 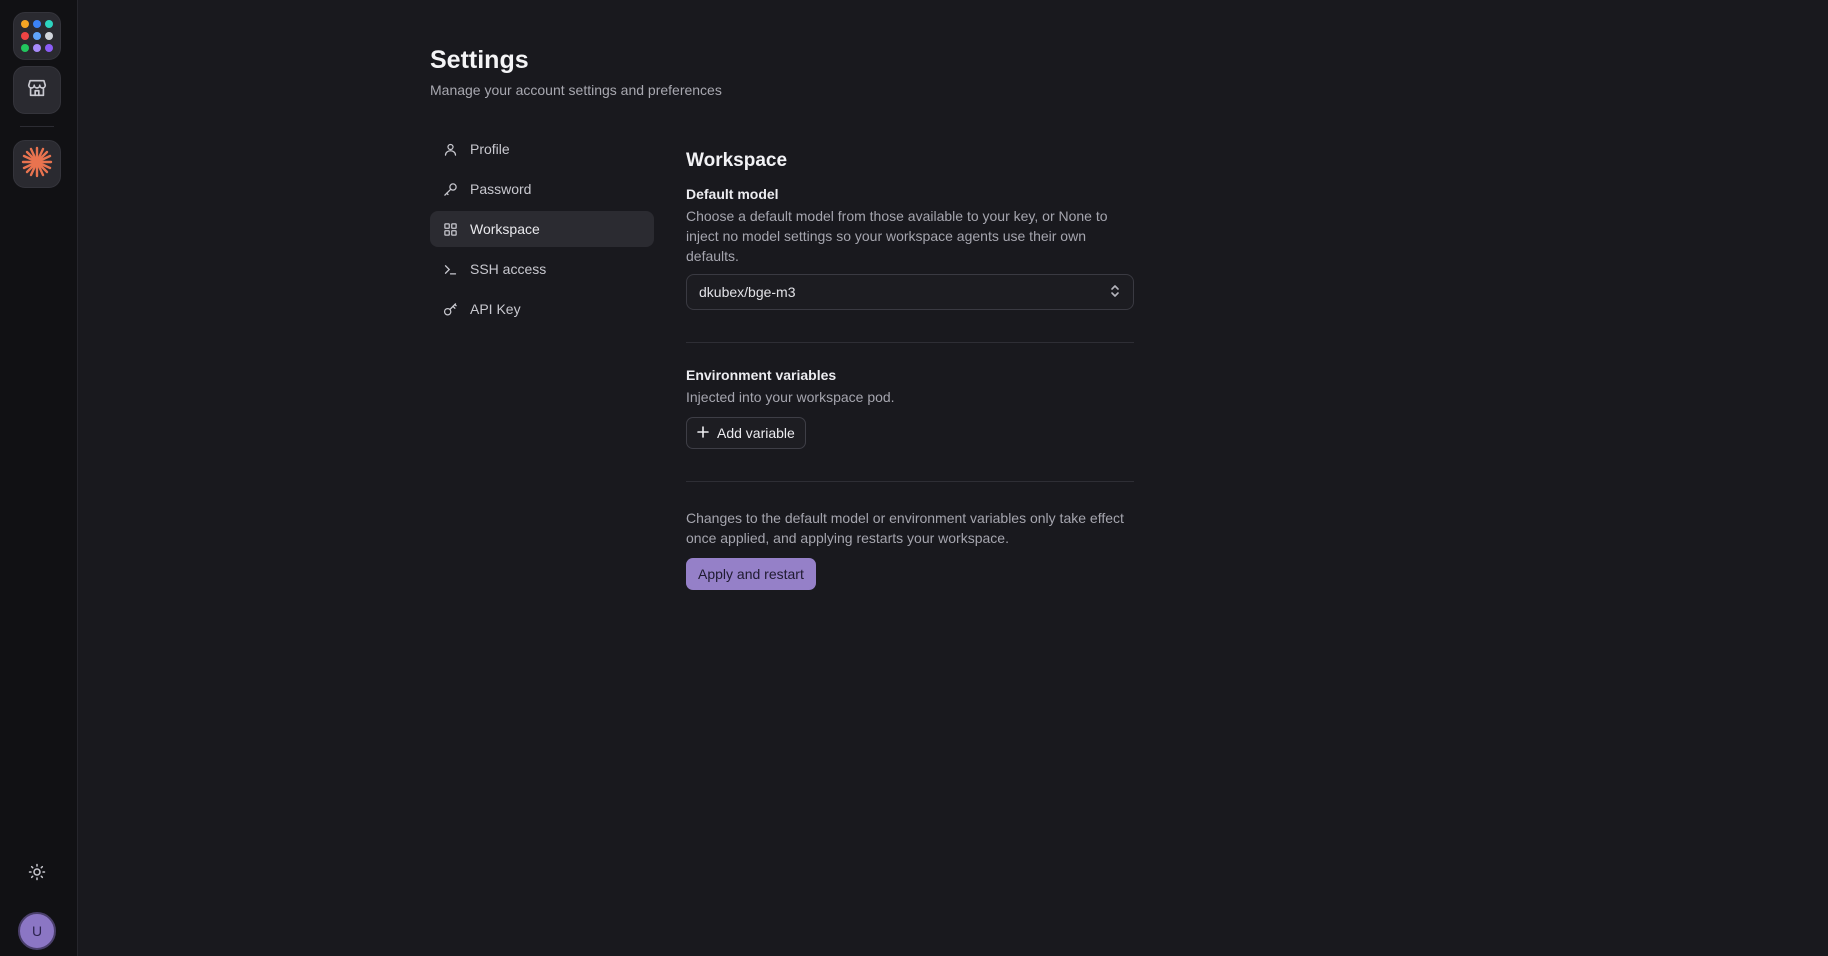 What do you see at coordinates (501, 189) in the screenshot?
I see `nav-item-label: Password` at bounding box center [501, 189].